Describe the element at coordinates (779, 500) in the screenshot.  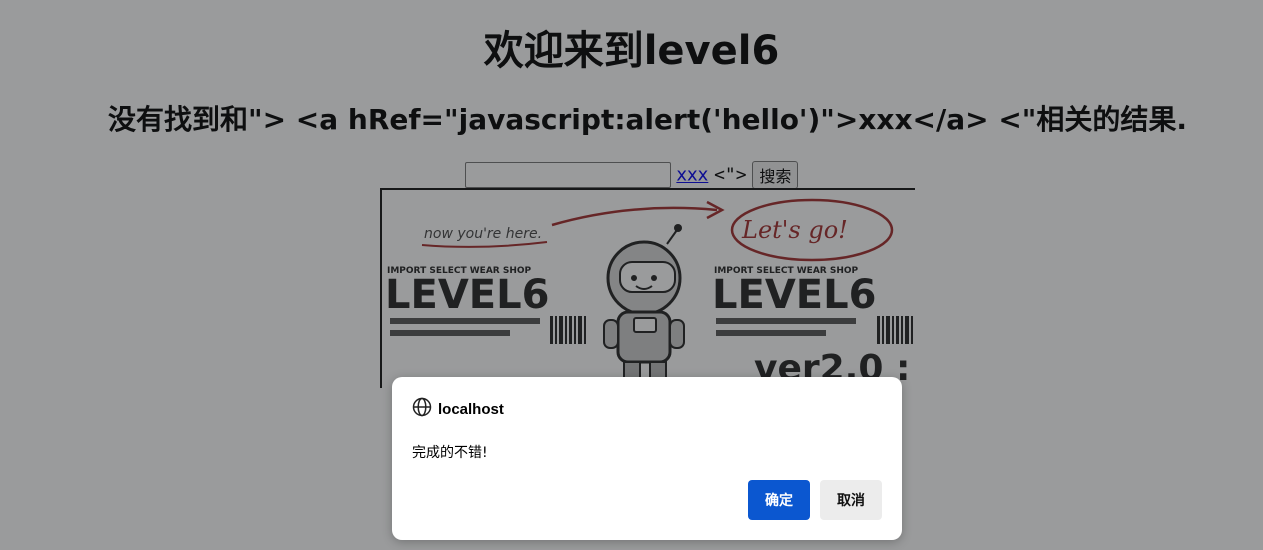
I see `ok-button: 确定` at that location.